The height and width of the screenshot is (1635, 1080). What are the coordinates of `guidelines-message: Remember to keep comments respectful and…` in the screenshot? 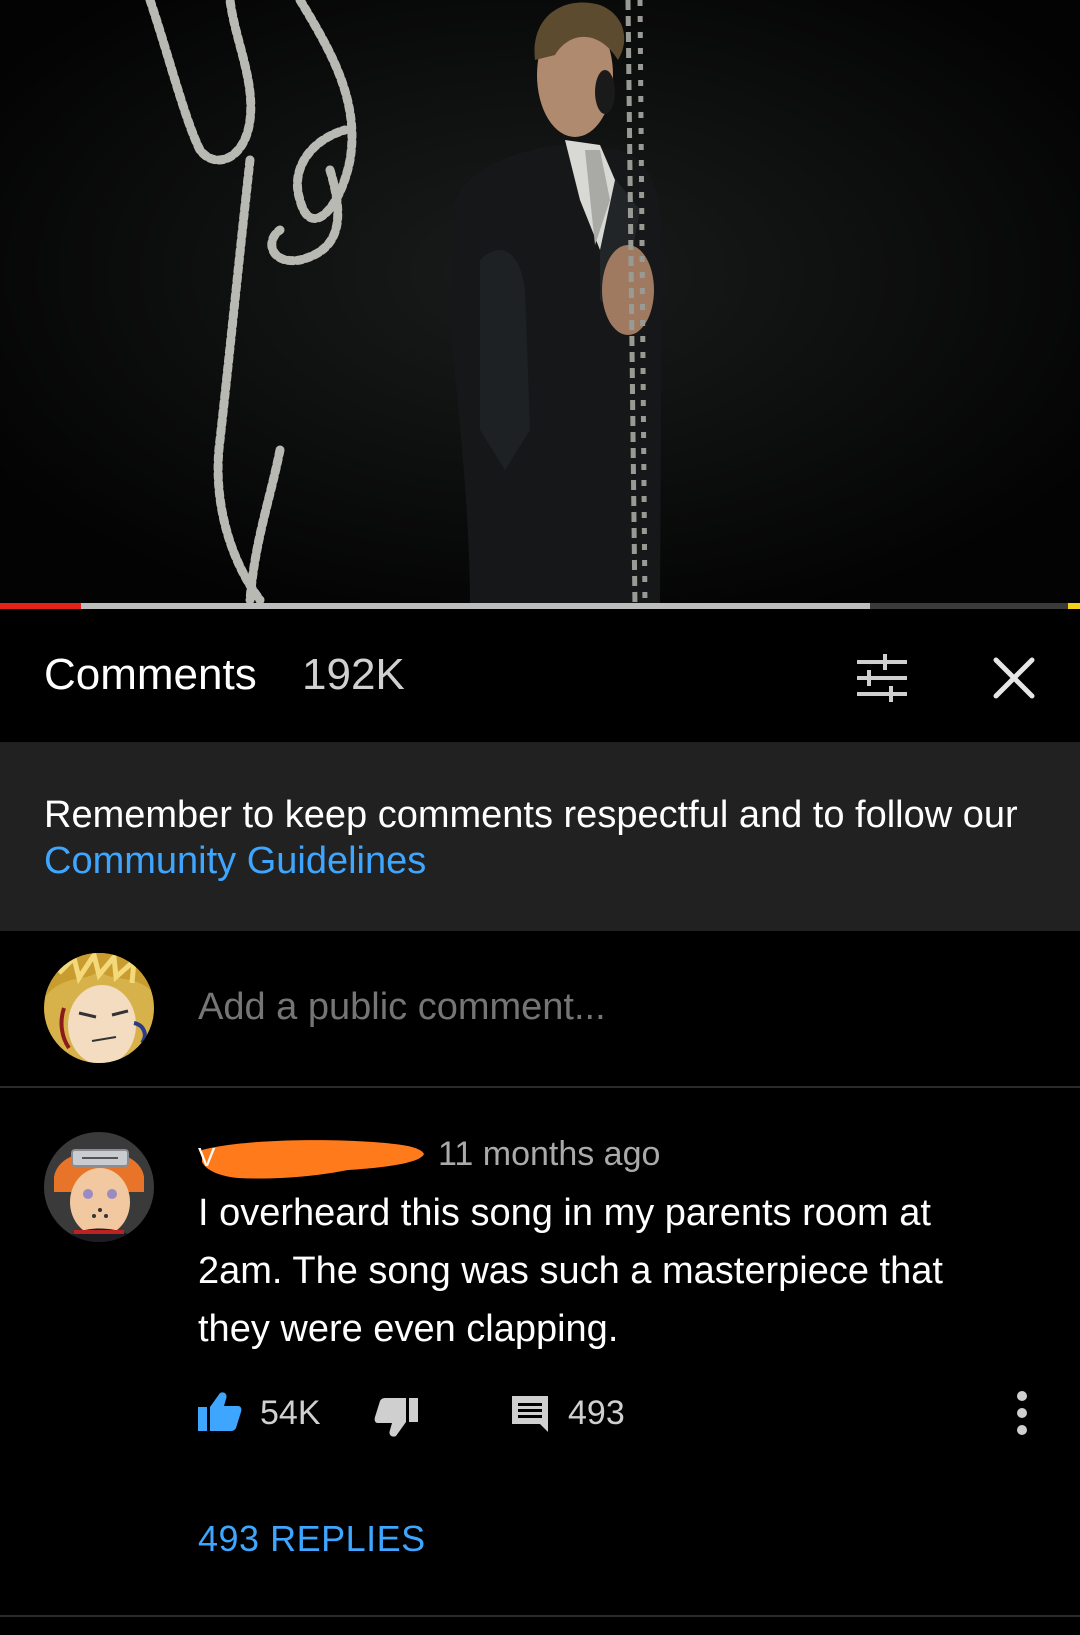 It's located at (531, 815).